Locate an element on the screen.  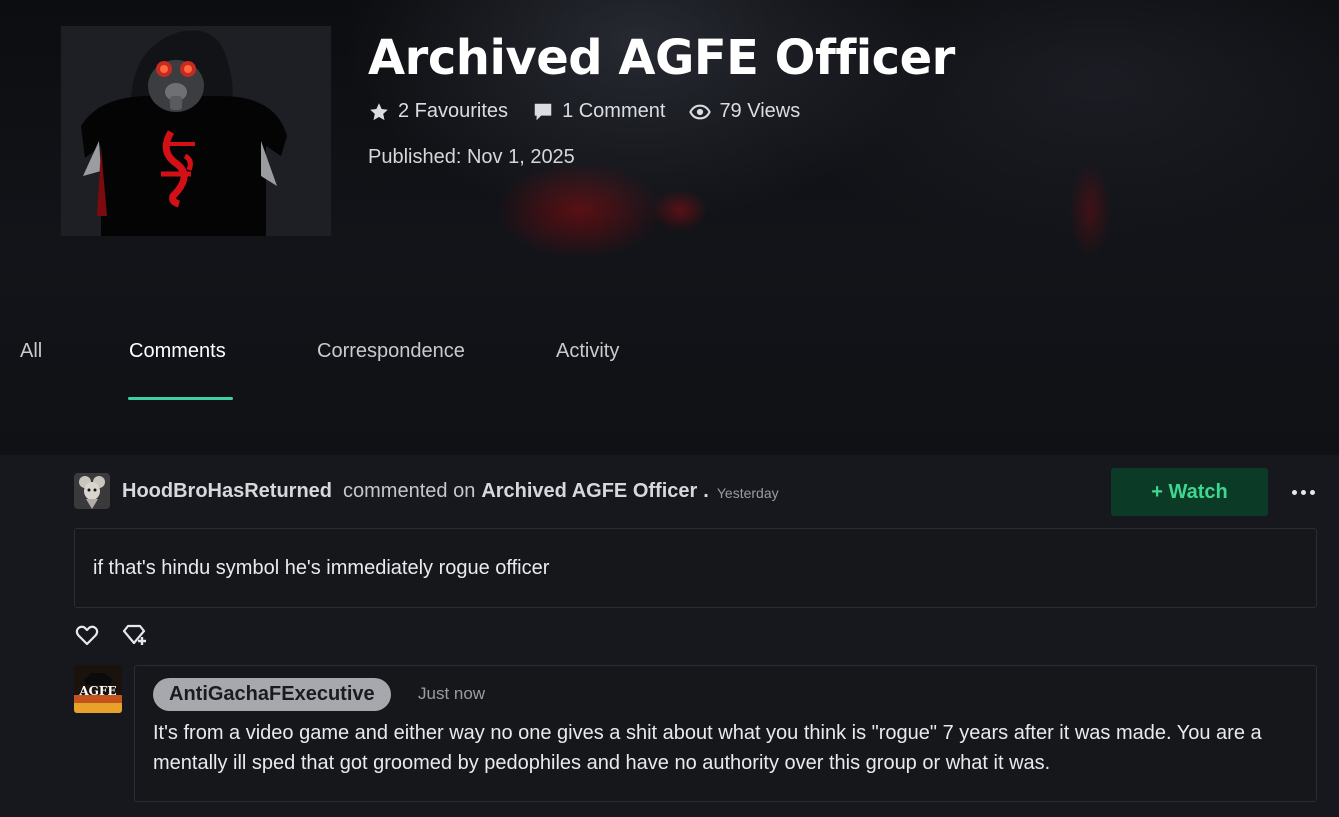
favourites-stat: 2 Favourites is located at coordinates (438, 111).